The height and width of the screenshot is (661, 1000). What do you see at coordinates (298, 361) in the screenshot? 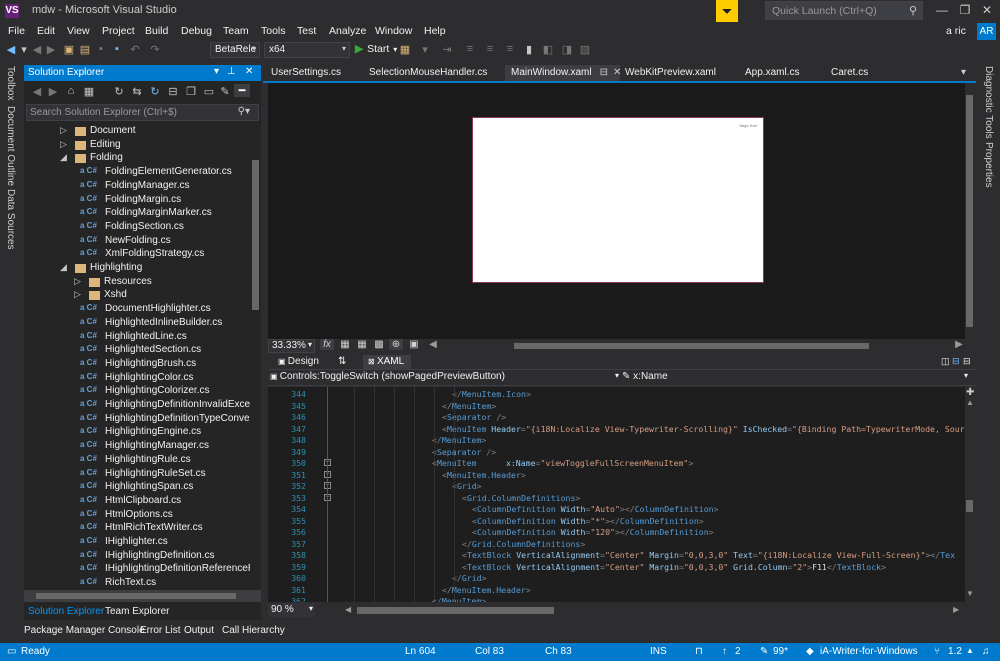
I see `tab-design: ▣ Design` at bounding box center [298, 361].